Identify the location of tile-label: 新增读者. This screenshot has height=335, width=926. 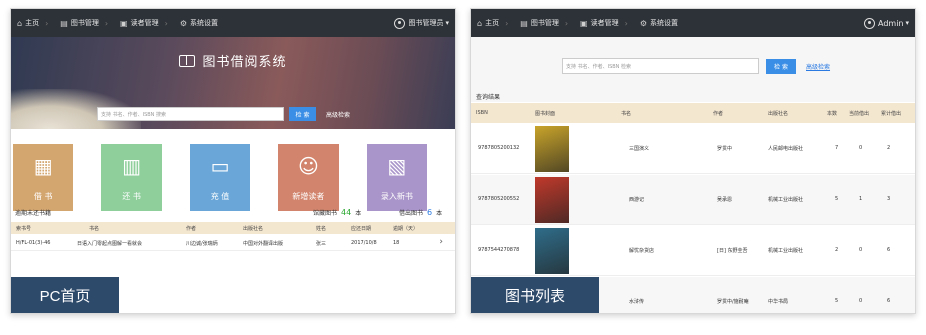
(308, 196).